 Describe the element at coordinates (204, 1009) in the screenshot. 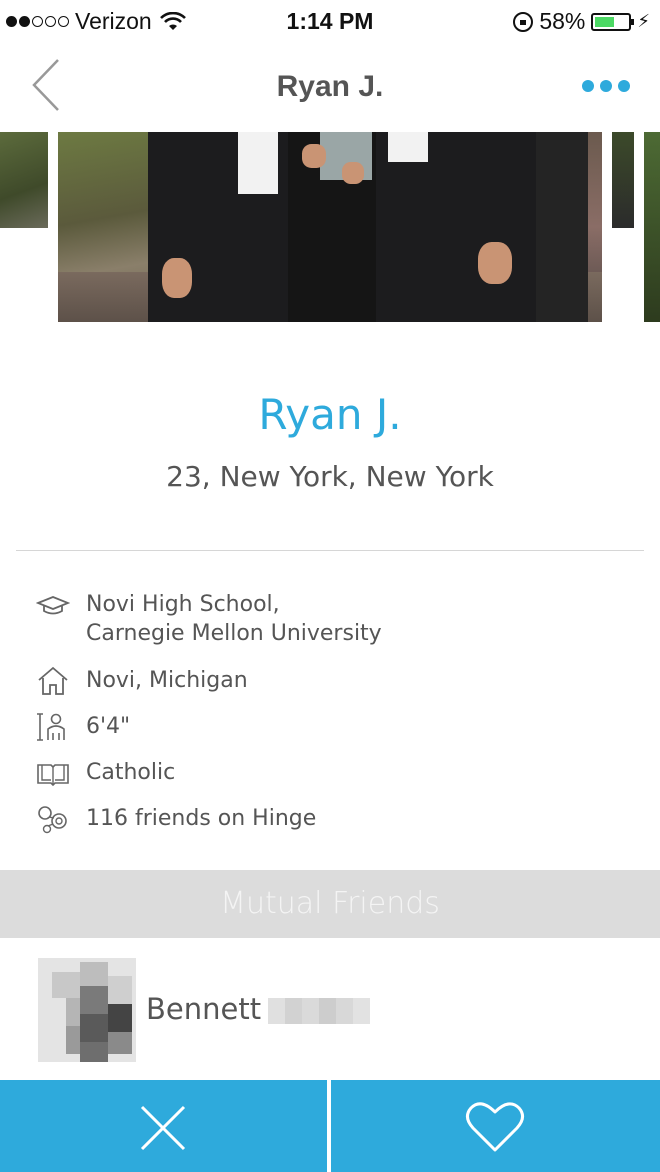

I see `friend-name: Bennett` at that location.